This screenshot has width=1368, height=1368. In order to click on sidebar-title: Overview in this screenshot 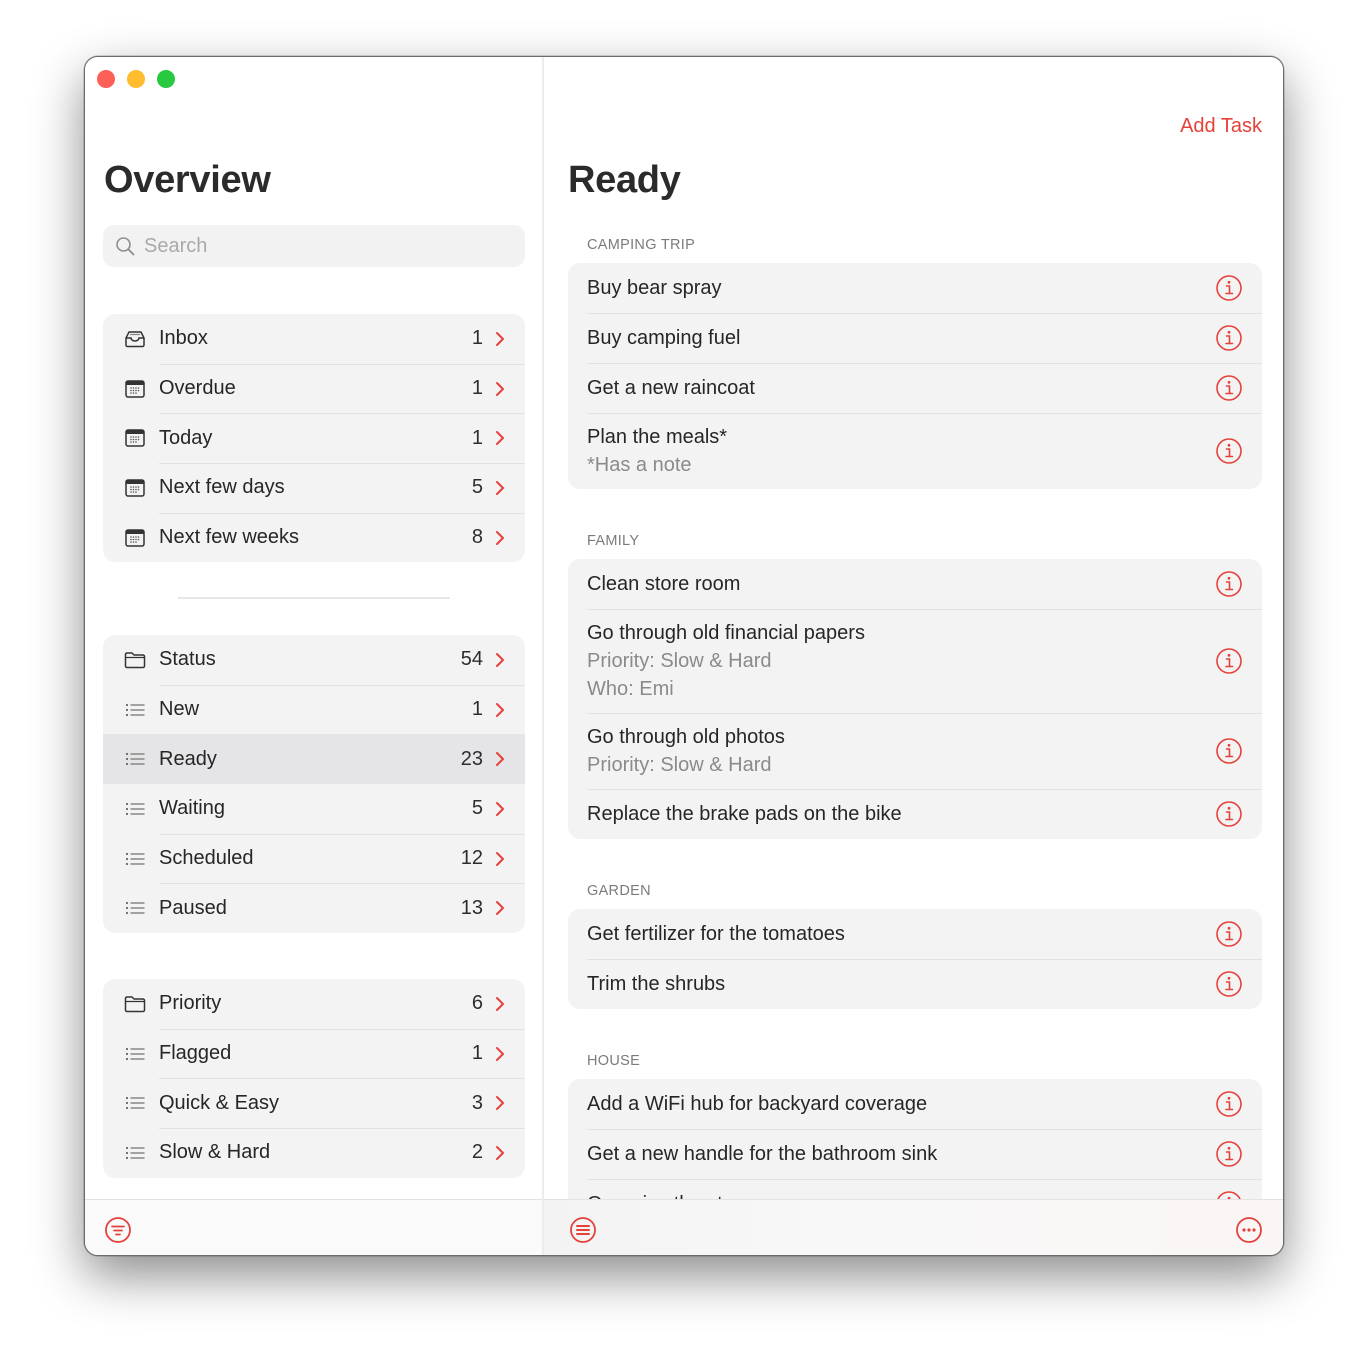, I will do `click(187, 180)`.